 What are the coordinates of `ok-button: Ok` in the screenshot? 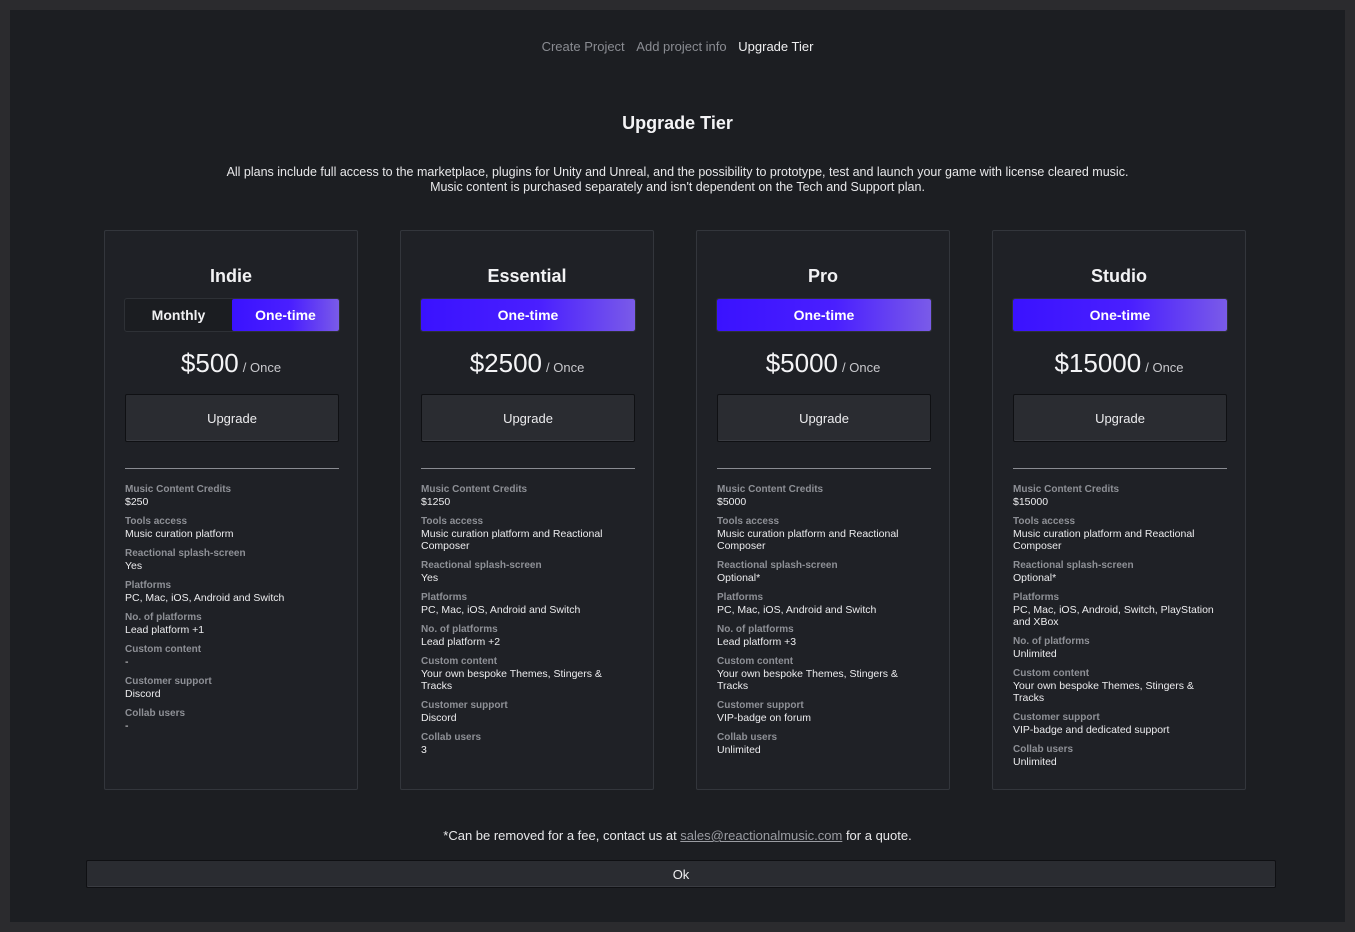 It's located at (681, 874).